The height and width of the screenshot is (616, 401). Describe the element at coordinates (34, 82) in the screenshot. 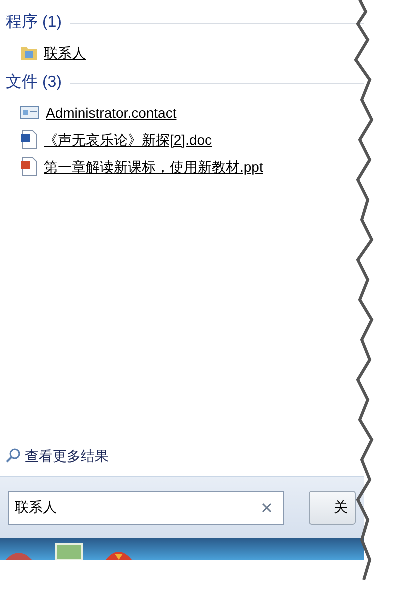

I see `section-heading: 文件 (3)` at that location.